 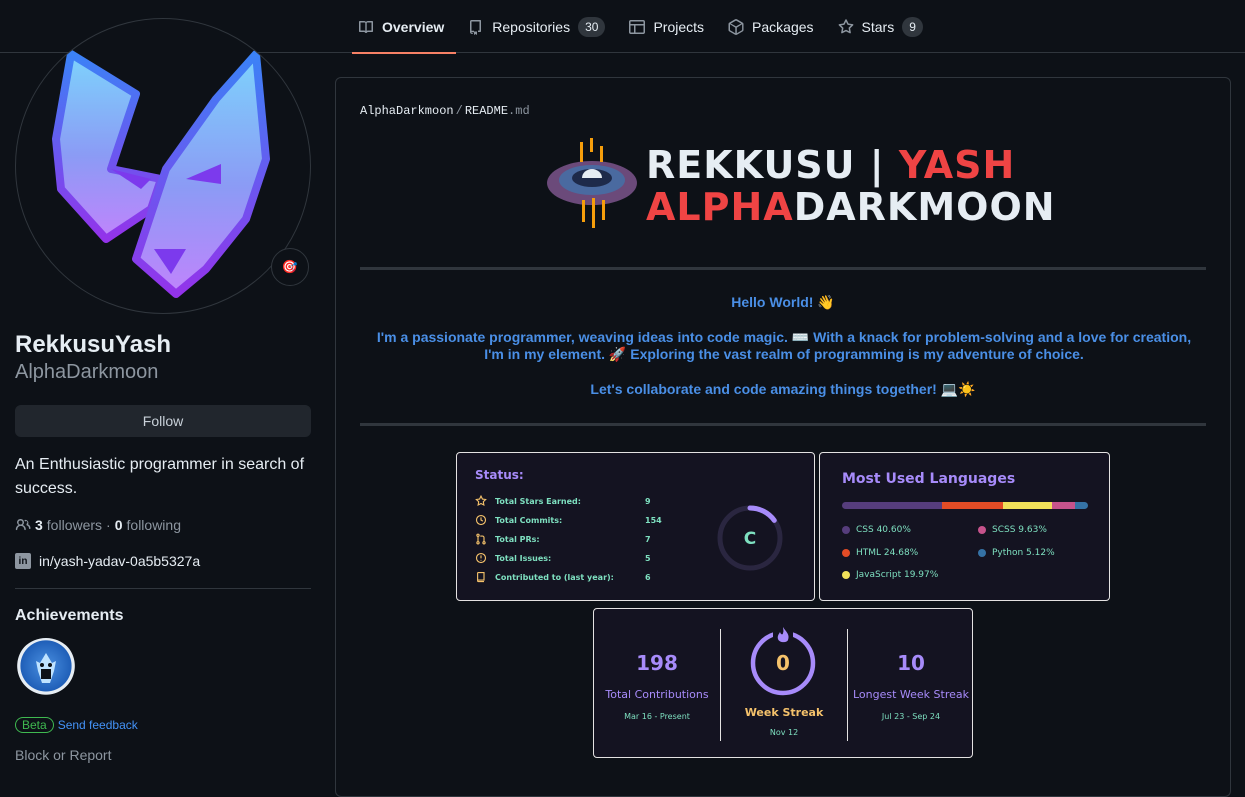 I want to click on table-icon, so click(x=637, y=26).